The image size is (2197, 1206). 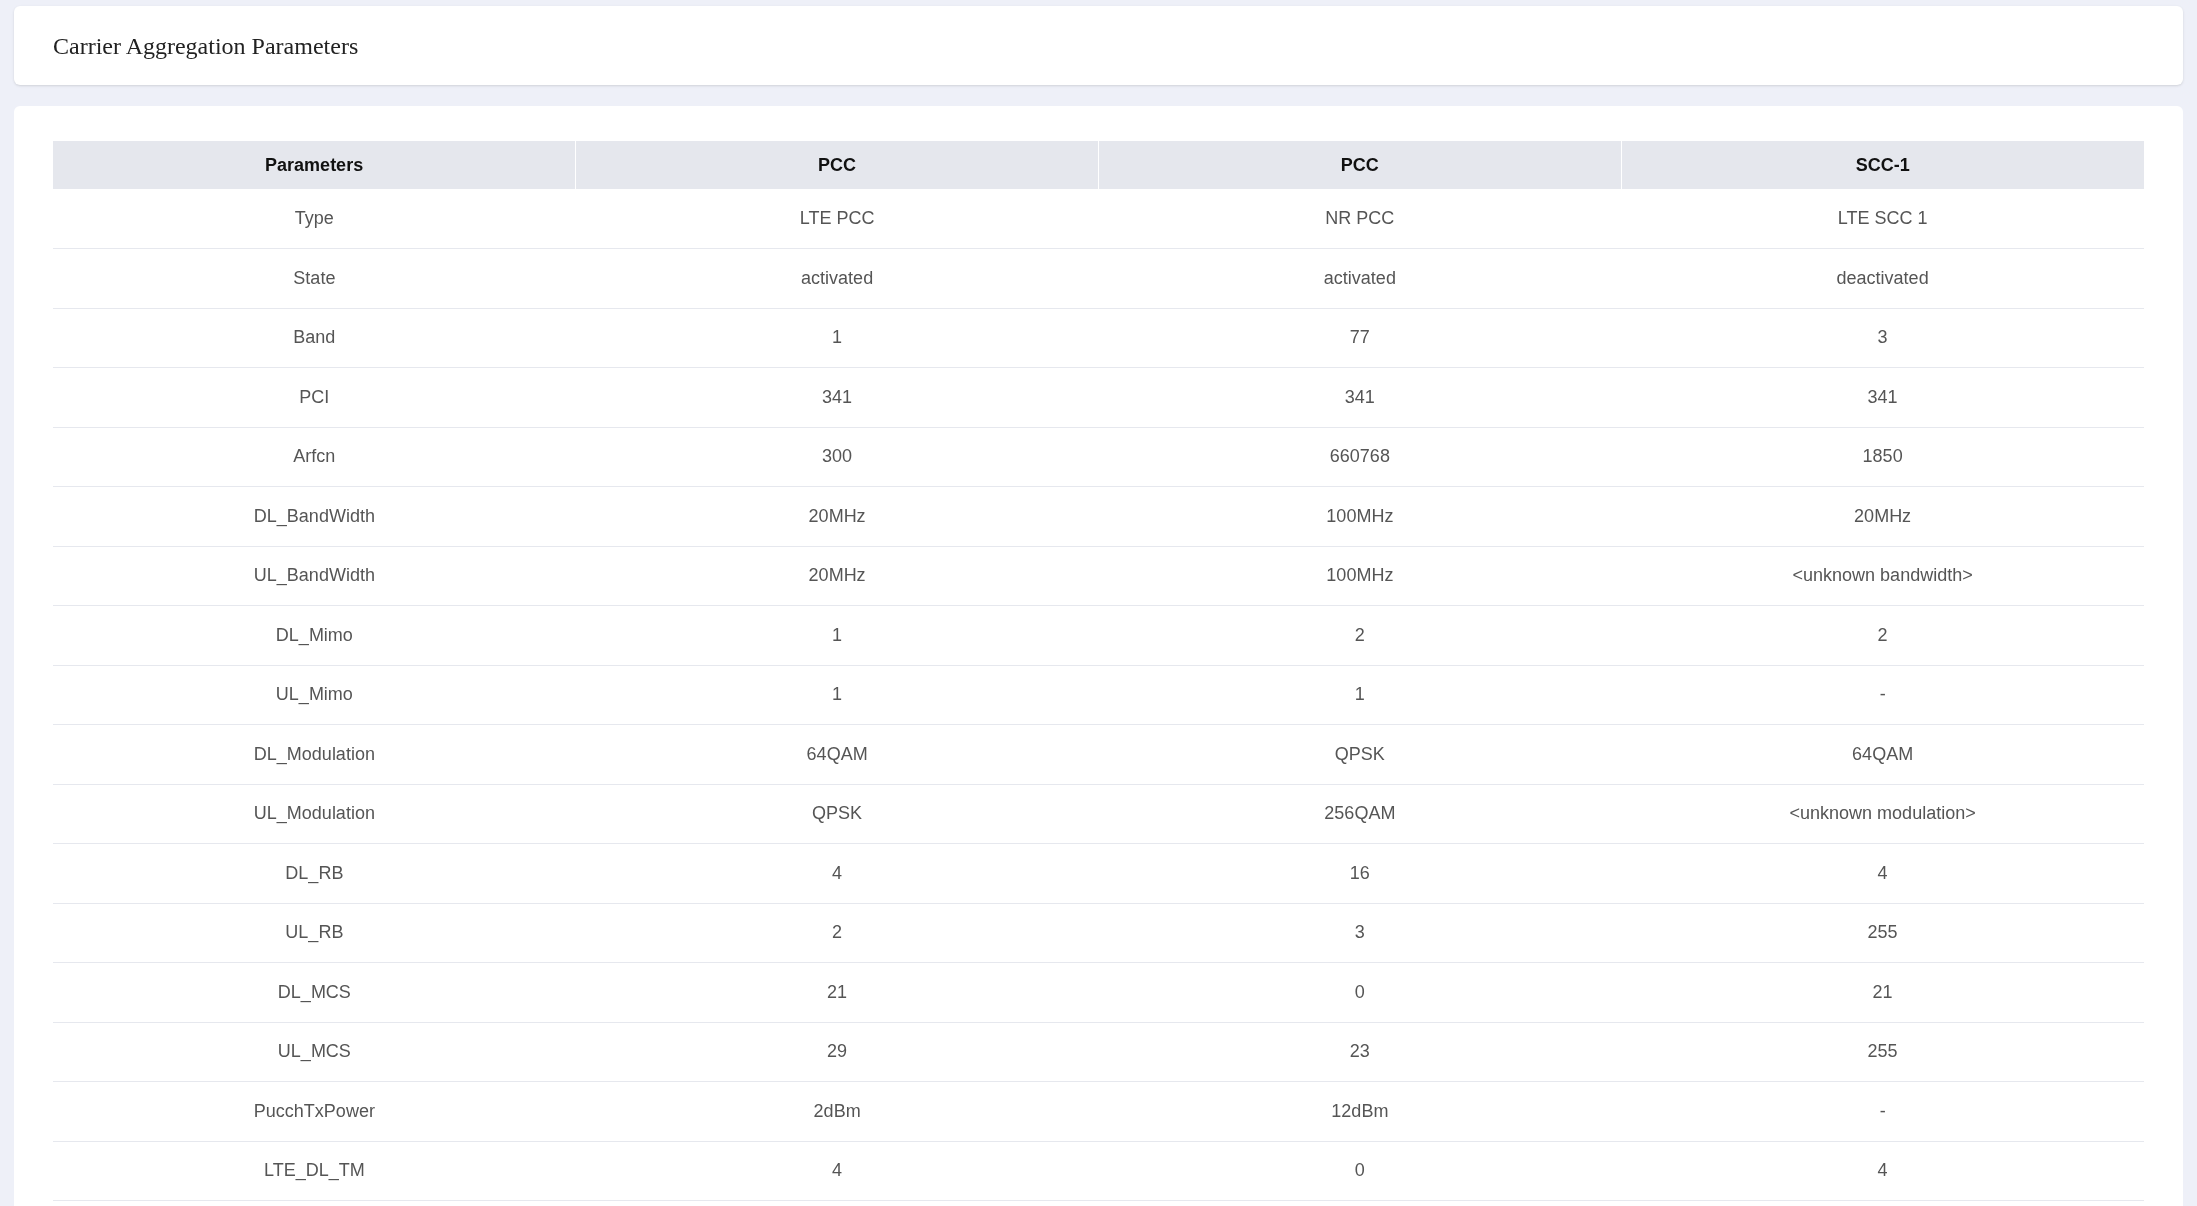 What do you see at coordinates (1882, 814) in the screenshot?
I see `table-cell: <unknown modulation>` at bounding box center [1882, 814].